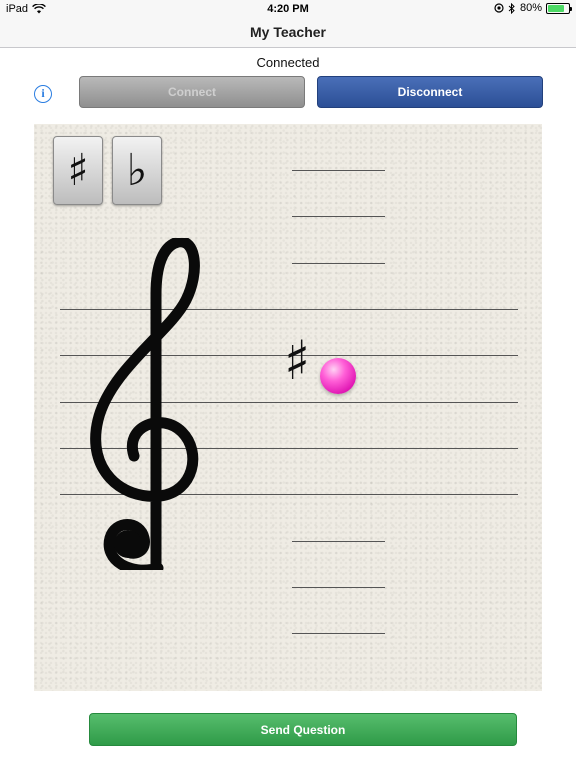 The height and width of the screenshot is (768, 576). Describe the element at coordinates (303, 729) in the screenshot. I see `send-question-button: Send Question` at that location.